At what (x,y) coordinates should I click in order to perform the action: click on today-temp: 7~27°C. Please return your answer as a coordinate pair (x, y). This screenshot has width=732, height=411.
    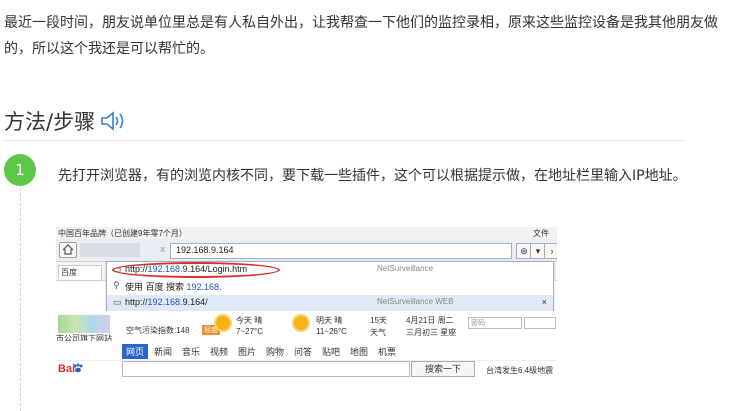
    Looking at the image, I should click on (249, 331).